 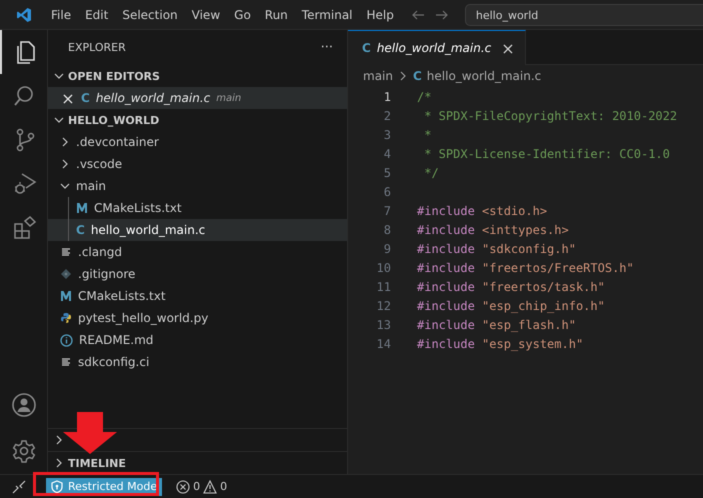 I want to click on menu-item: Selection, so click(x=150, y=15).